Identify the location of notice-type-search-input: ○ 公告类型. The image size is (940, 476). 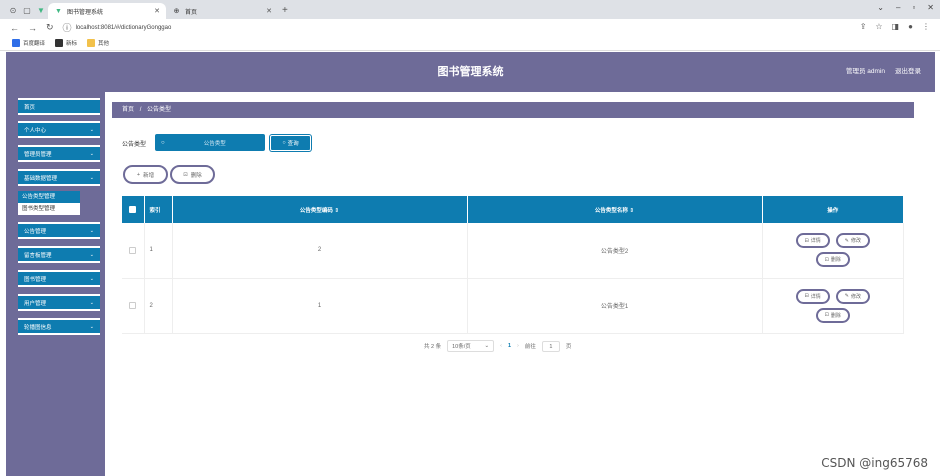
(210, 142).